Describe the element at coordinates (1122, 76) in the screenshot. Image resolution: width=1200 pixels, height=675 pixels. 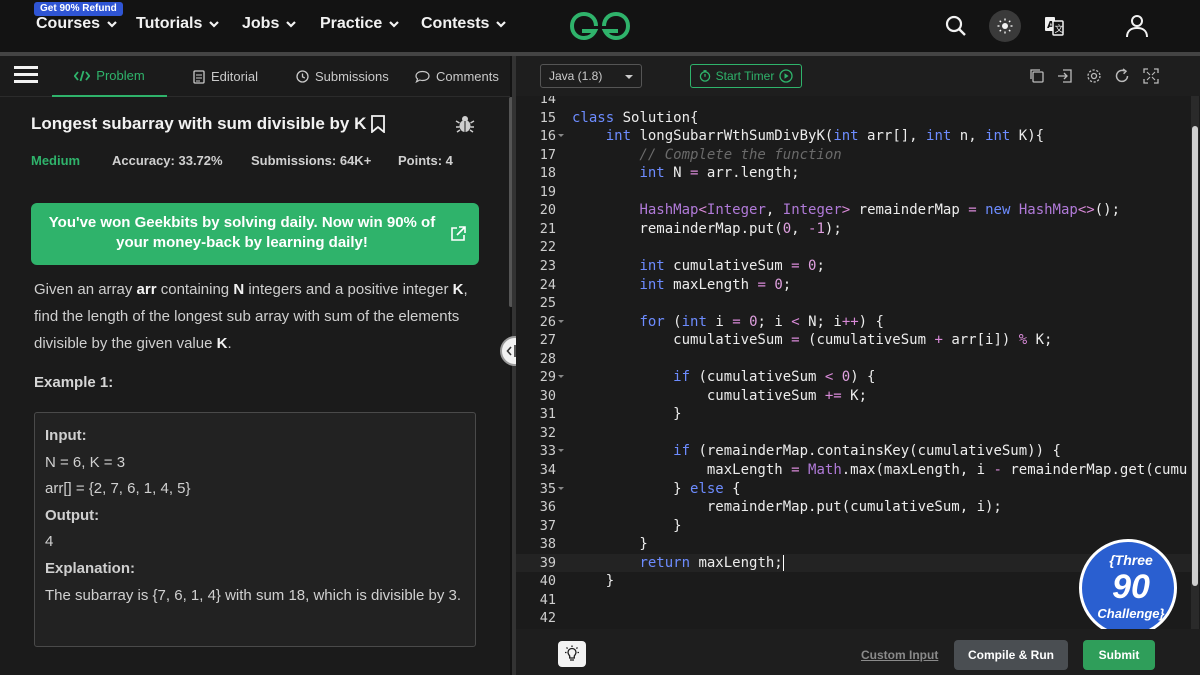
I see `reset-icon` at that location.